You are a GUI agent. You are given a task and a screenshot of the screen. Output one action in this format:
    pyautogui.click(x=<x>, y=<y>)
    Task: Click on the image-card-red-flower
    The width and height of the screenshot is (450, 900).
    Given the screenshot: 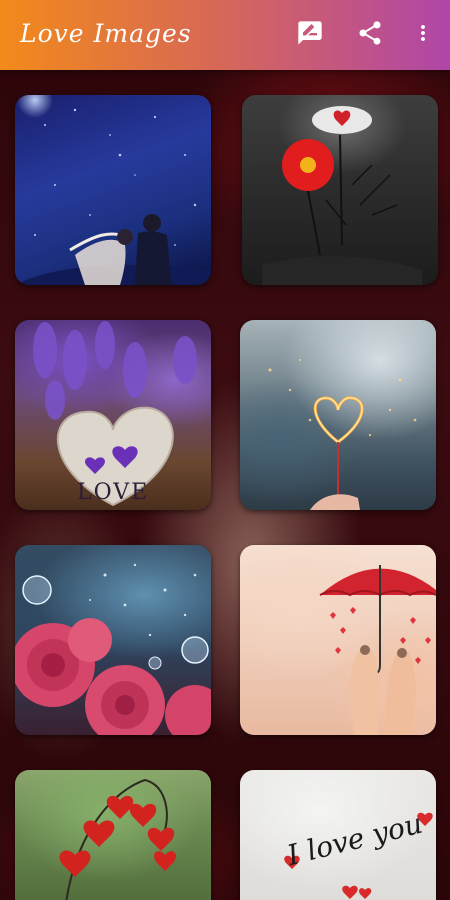 What is the action you would take?
    pyautogui.click(x=340, y=190)
    